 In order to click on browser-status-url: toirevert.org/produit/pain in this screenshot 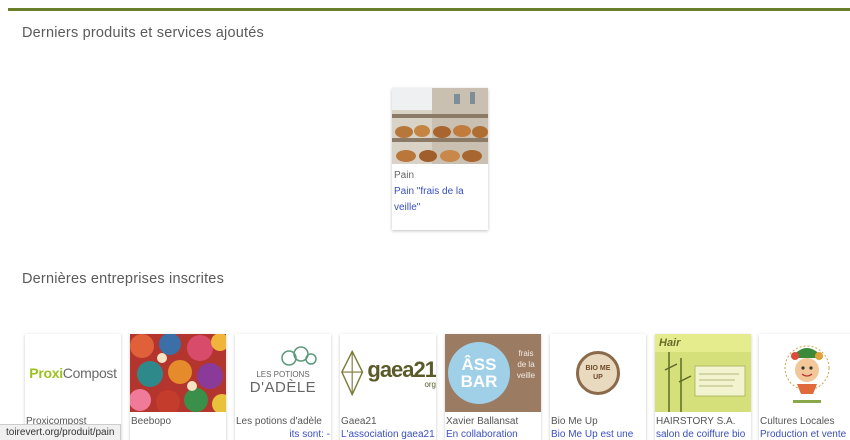, I will do `click(61, 432)`.